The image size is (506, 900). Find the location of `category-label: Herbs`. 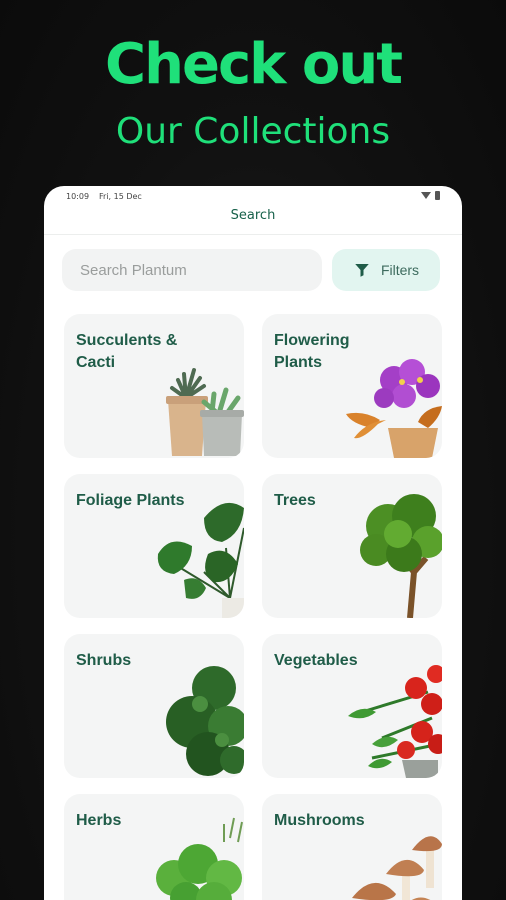

category-label: Herbs is located at coordinates (99, 820).